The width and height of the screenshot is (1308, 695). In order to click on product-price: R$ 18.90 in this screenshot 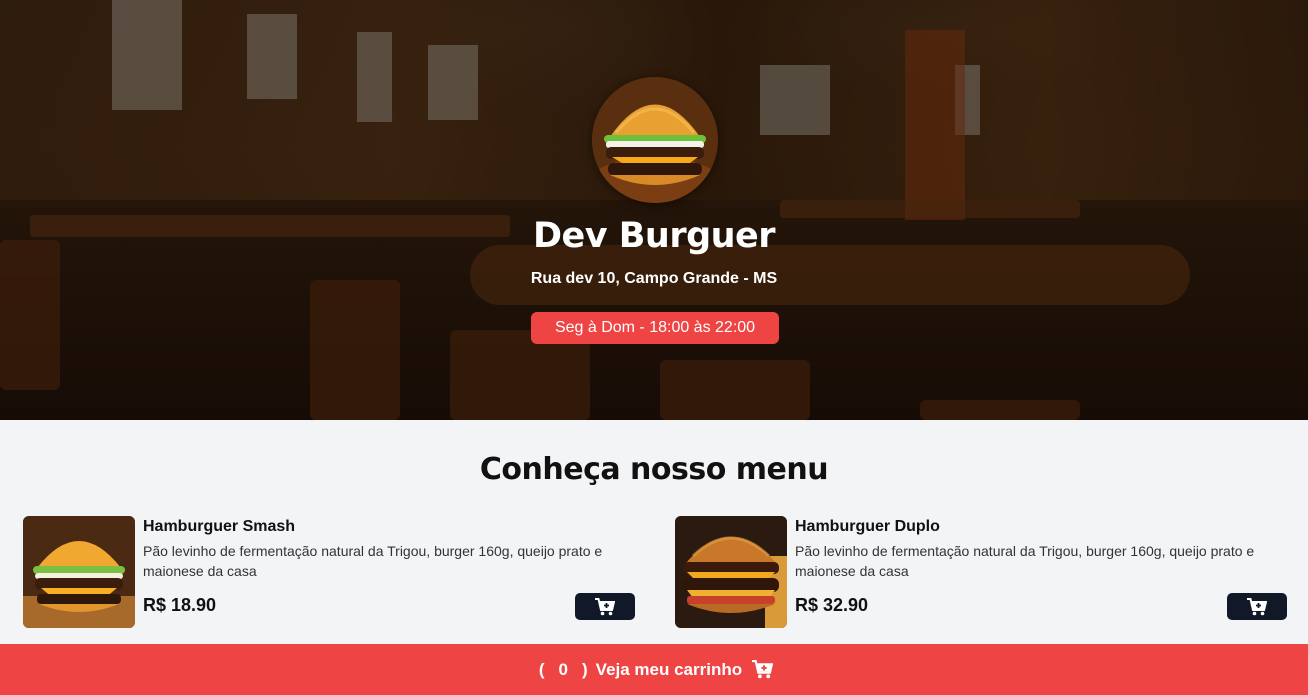, I will do `click(180, 605)`.